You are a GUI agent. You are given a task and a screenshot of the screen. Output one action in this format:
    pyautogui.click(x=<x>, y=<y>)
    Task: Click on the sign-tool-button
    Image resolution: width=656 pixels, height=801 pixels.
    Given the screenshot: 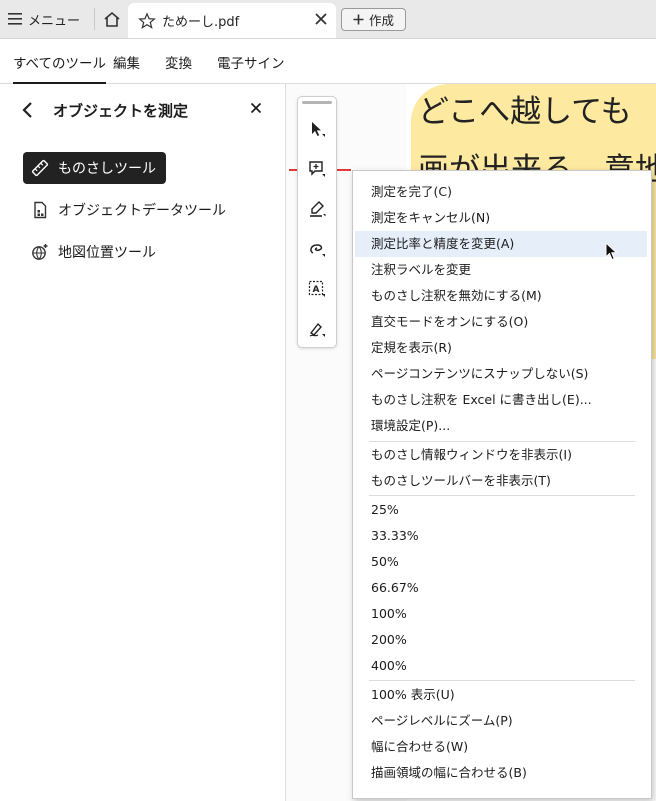 What is the action you would take?
    pyautogui.click(x=317, y=329)
    